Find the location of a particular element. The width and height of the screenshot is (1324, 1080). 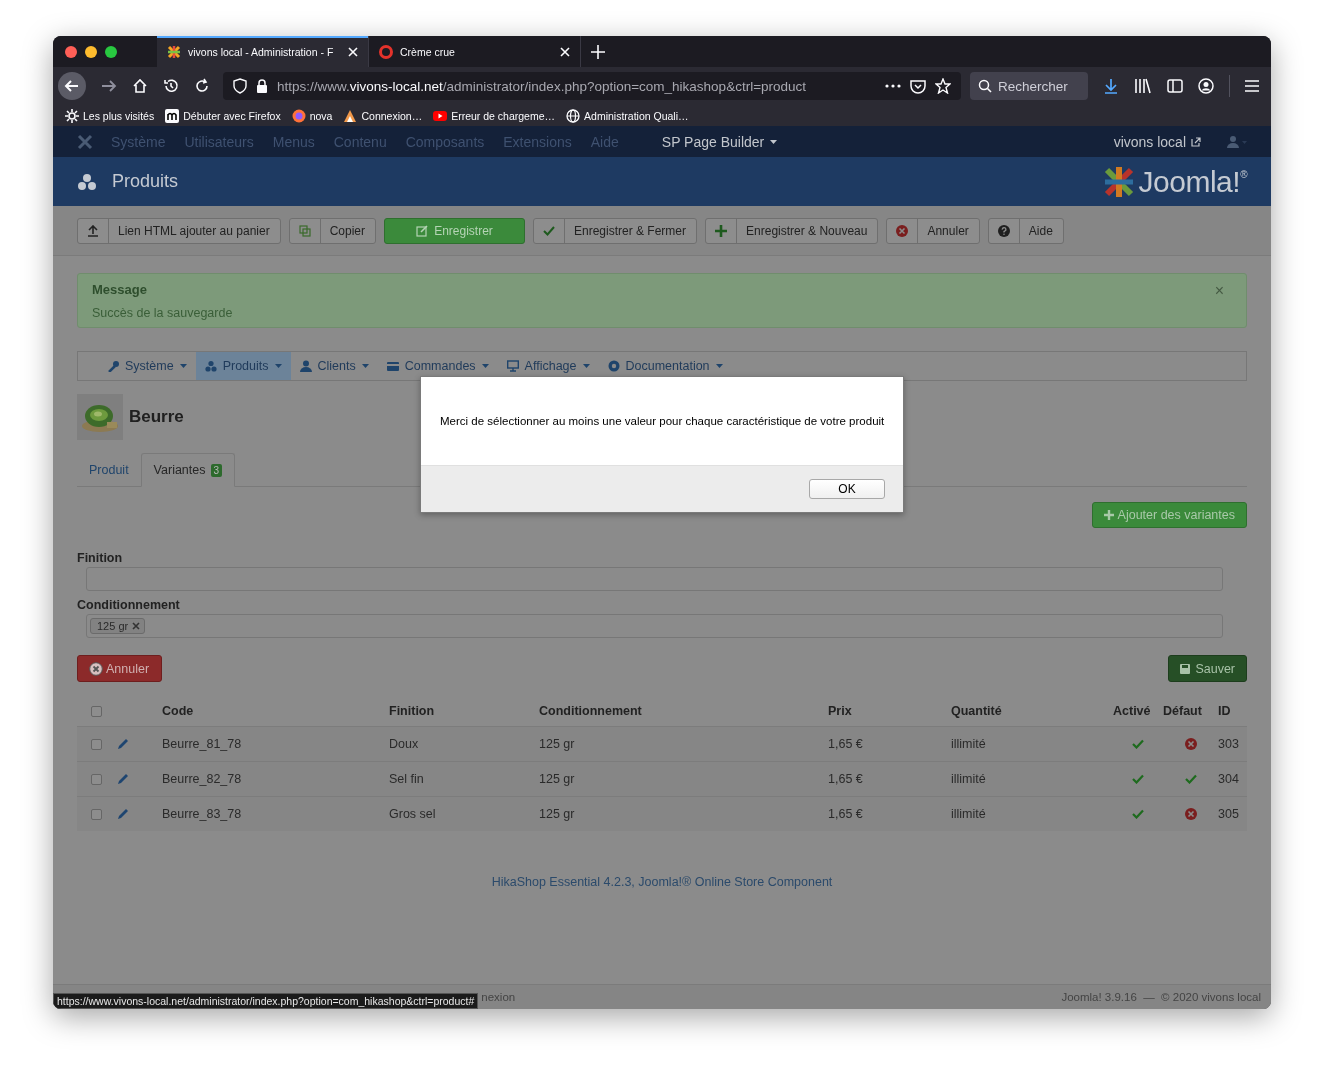

menu-item: SP Page Builder is located at coordinates (719, 141).